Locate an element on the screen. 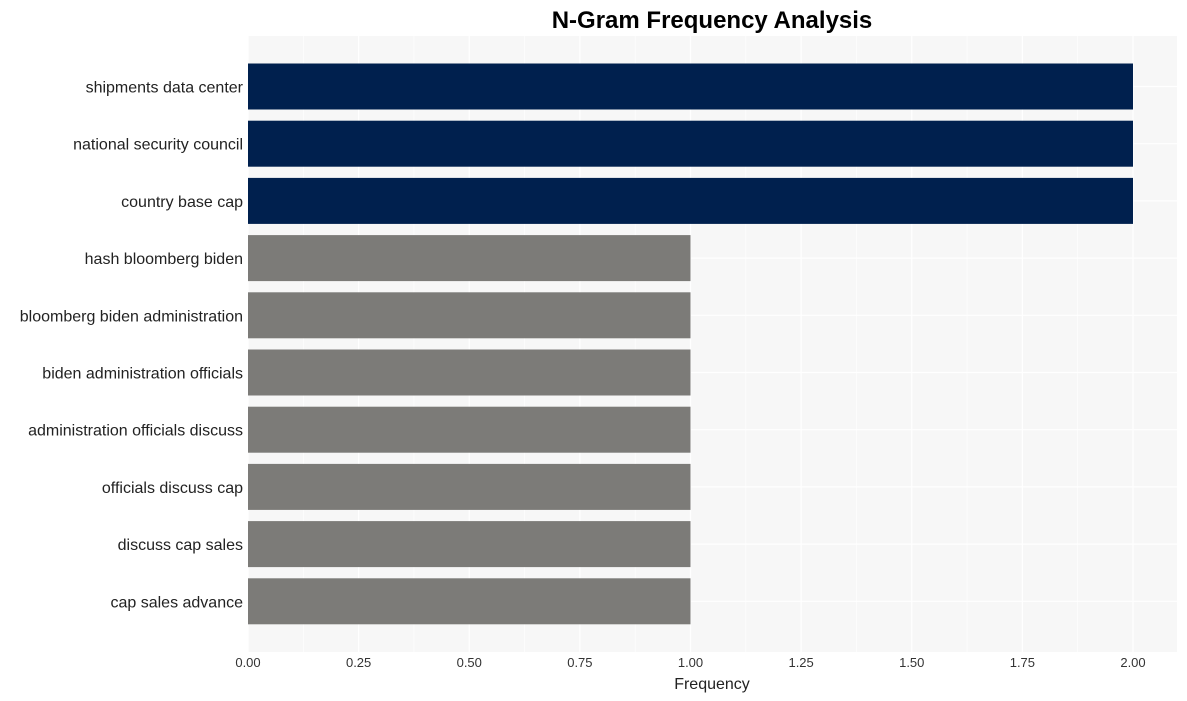 The width and height of the screenshot is (1187, 701). y-tick-label: national security council is located at coordinates (158, 145).